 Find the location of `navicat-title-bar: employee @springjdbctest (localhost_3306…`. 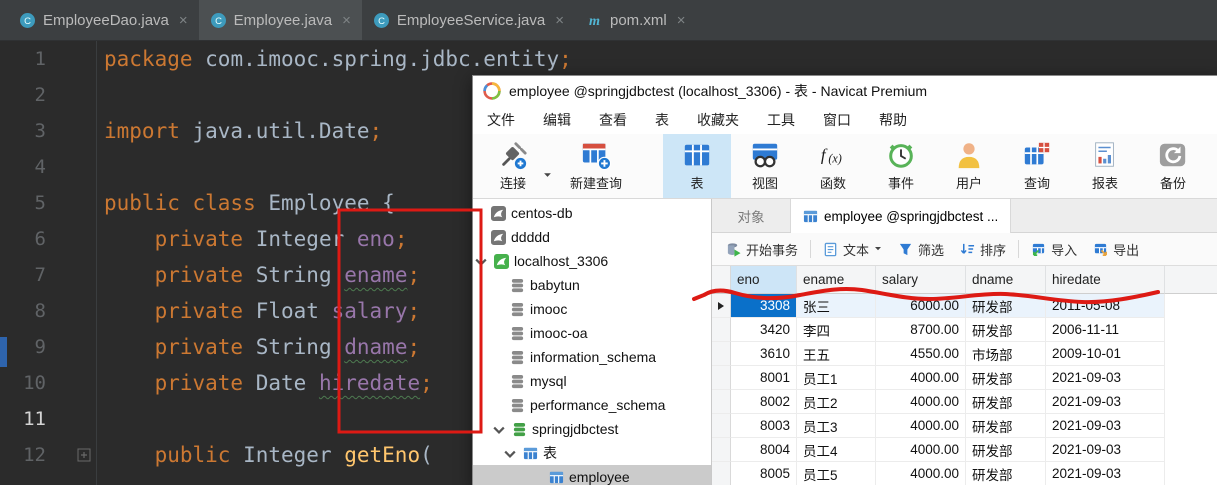

navicat-title-bar: employee @springjdbctest (localhost_3306… is located at coordinates (845, 91).